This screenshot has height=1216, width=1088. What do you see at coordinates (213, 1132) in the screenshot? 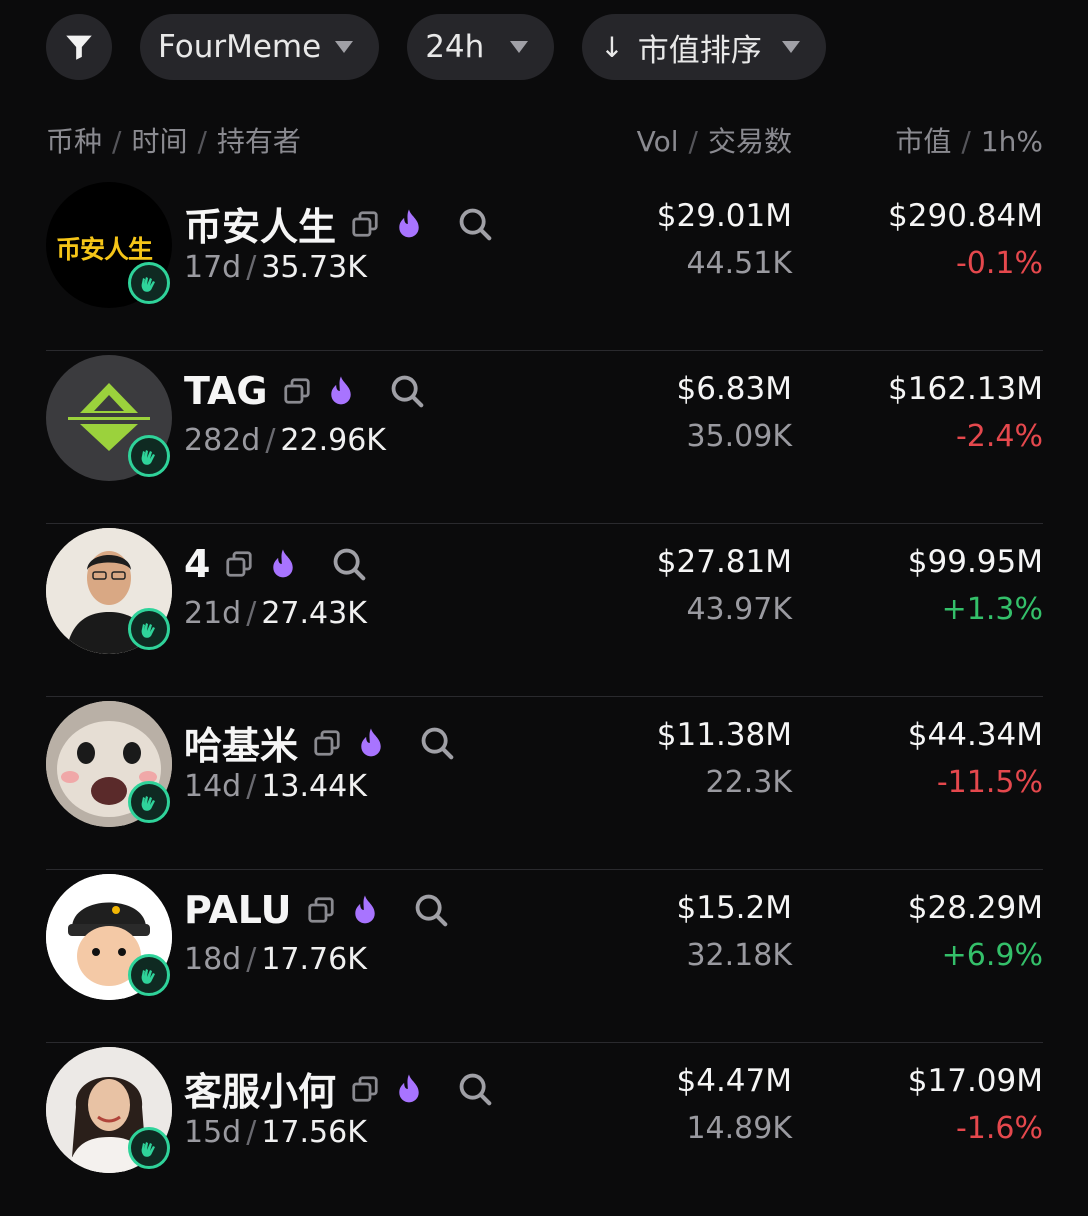
I see `token-age: 15d` at bounding box center [213, 1132].